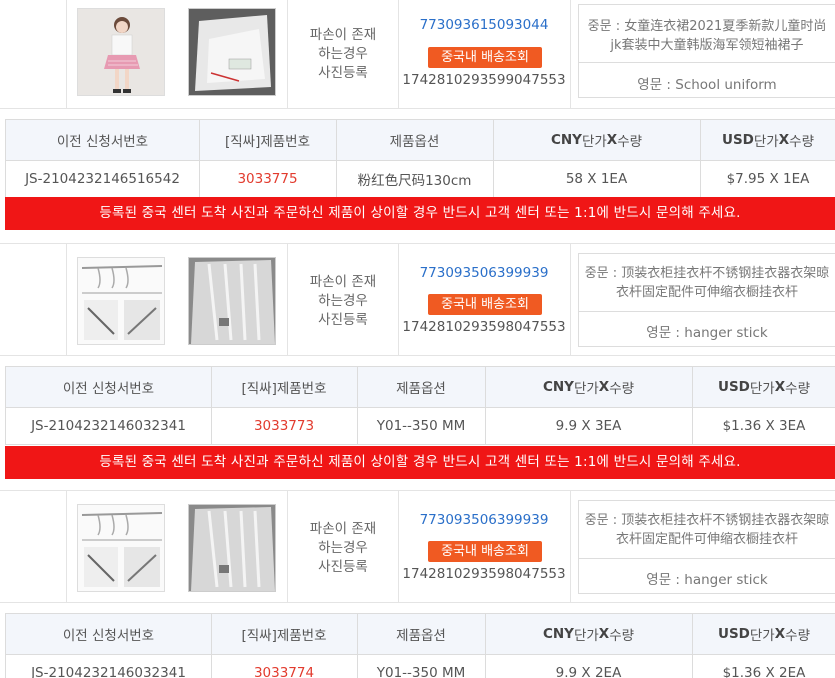  I want to click on school-uniform-photo, so click(121, 52).